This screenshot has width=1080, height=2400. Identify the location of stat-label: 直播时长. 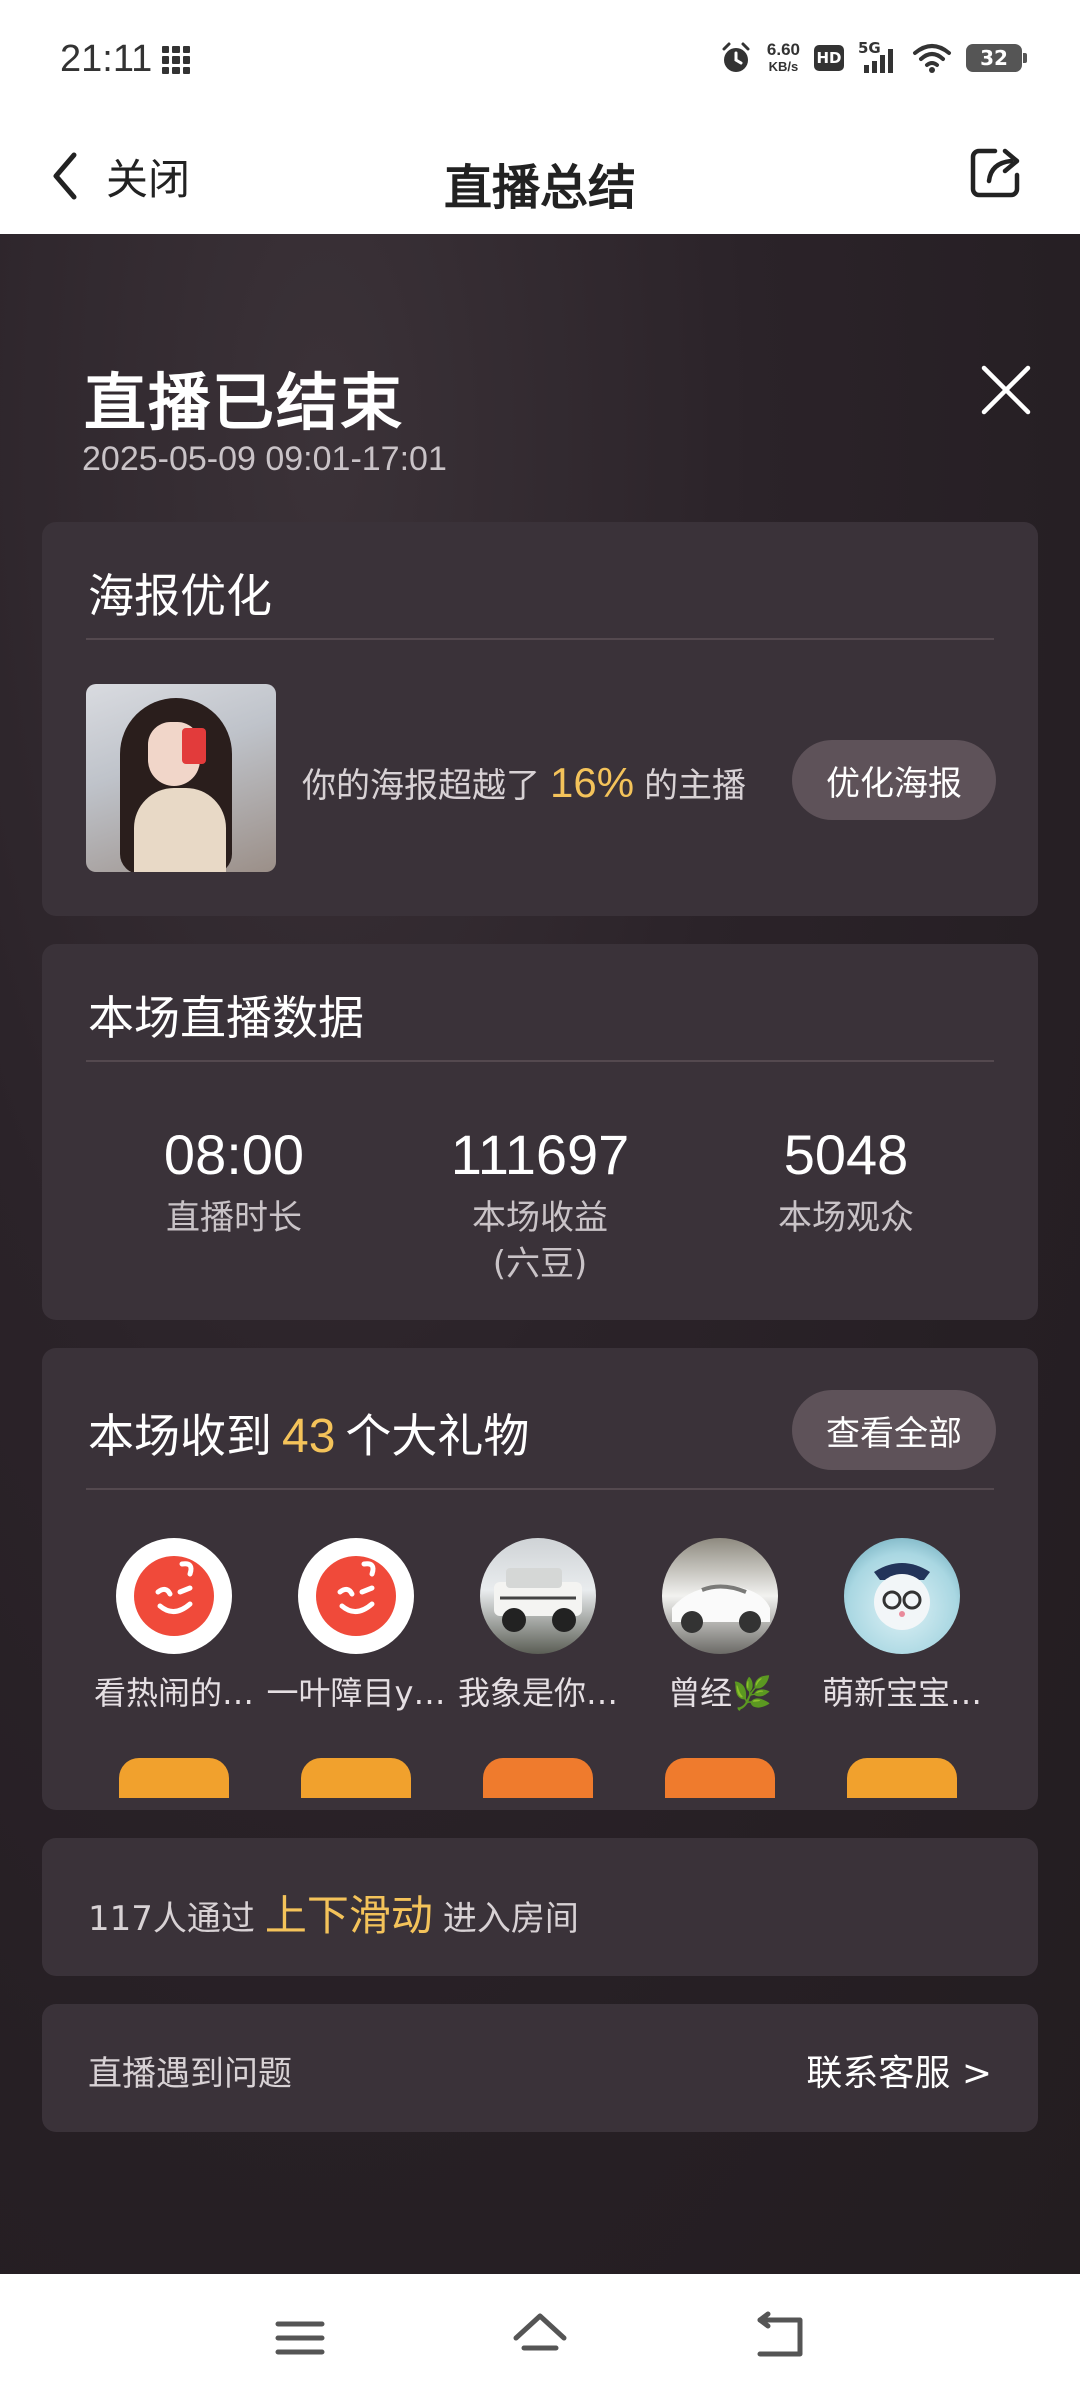
(234, 1218).